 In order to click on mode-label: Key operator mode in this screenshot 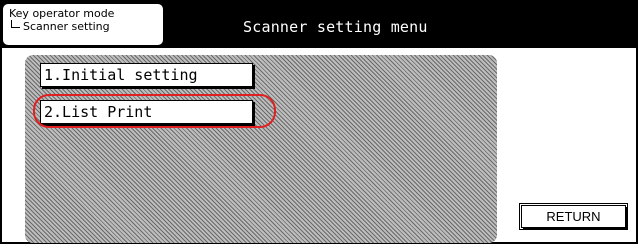, I will do `click(62, 13)`.